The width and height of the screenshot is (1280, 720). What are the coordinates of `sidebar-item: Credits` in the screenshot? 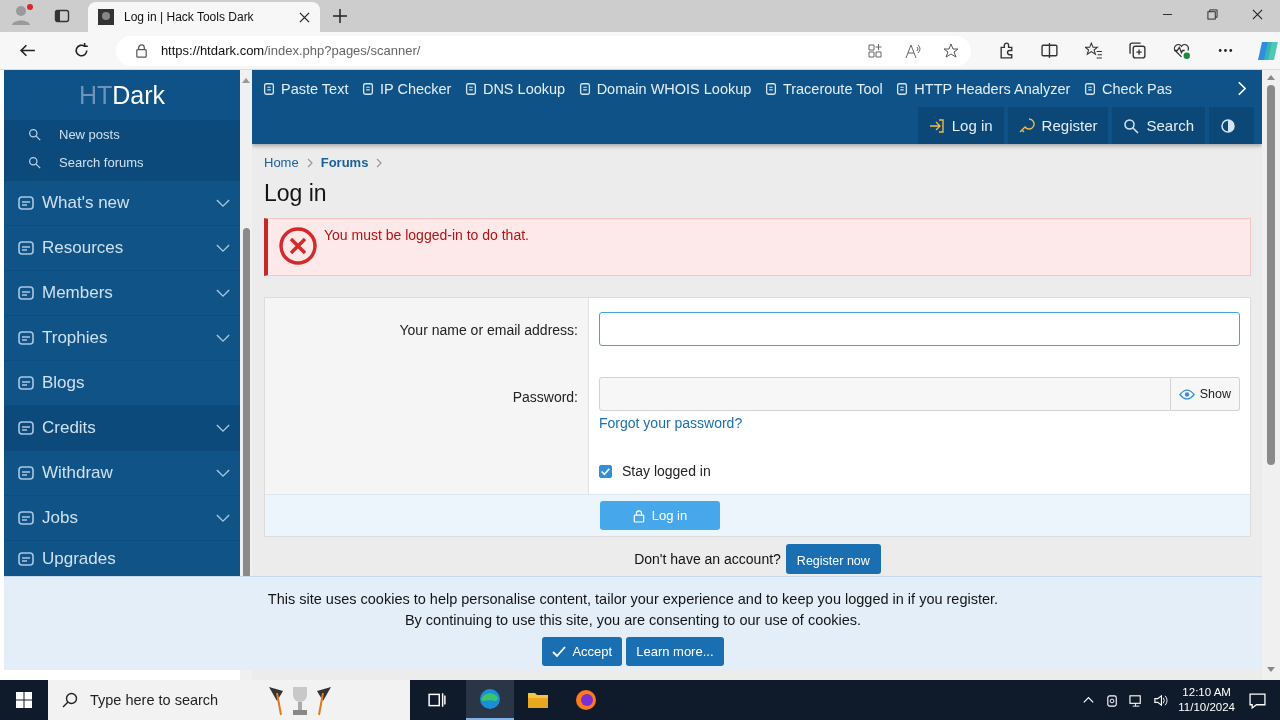 It's located at (122, 428).